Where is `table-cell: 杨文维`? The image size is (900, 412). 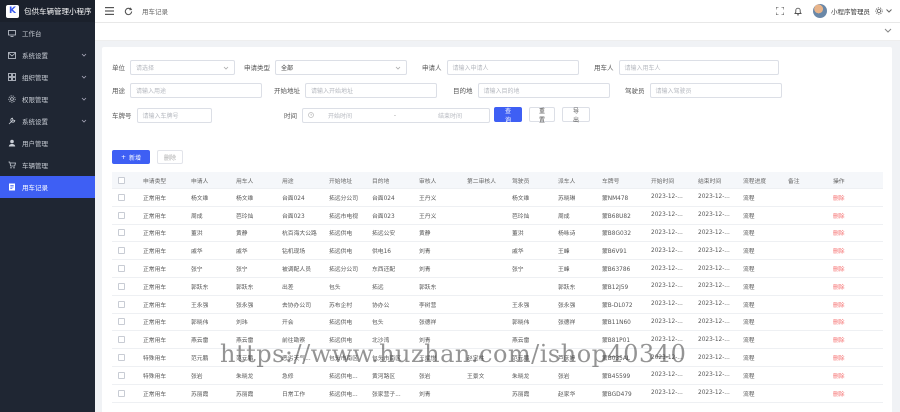 table-cell: 杨文维 is located at coordinates (245, 198).